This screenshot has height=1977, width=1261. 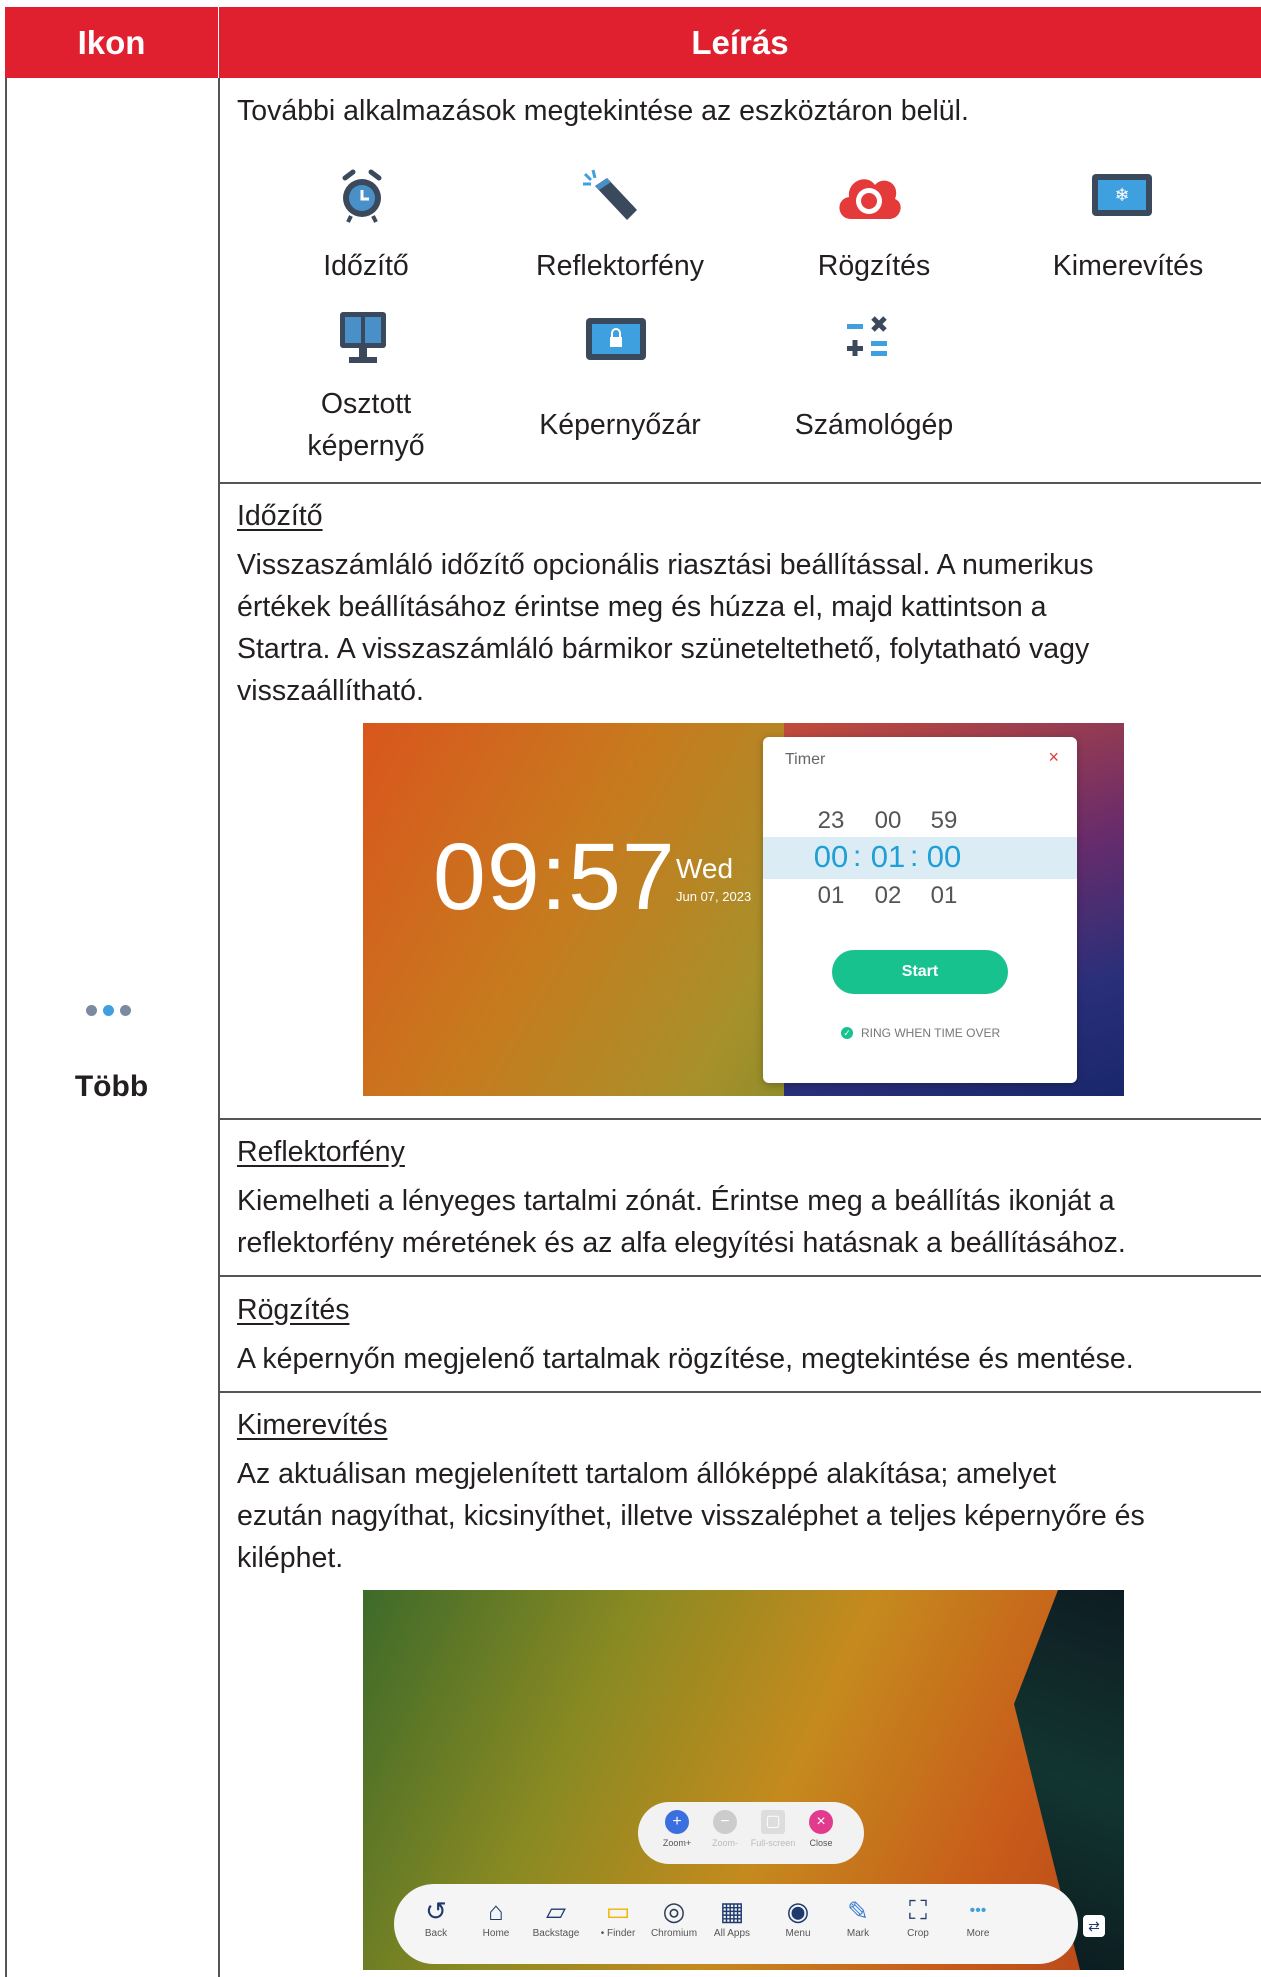 What do you see at coordinates (556, 1933) in the screenshot?
I see `dock-backstage-label: Backstage` at bounding box center [556, 1933].